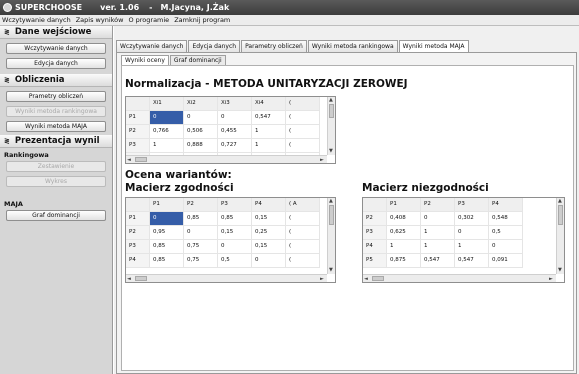 The width and height of the screenshot is (579, 374). What do you see at coordinates (167, 104) in the screenshot?
I see `column-header: Xi1` at bounding box center [167, 104].